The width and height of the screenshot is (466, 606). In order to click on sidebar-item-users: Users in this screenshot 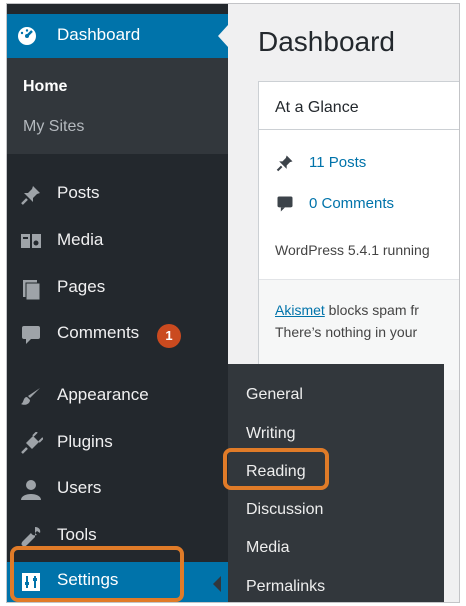, I will do `click(117, 490)`.